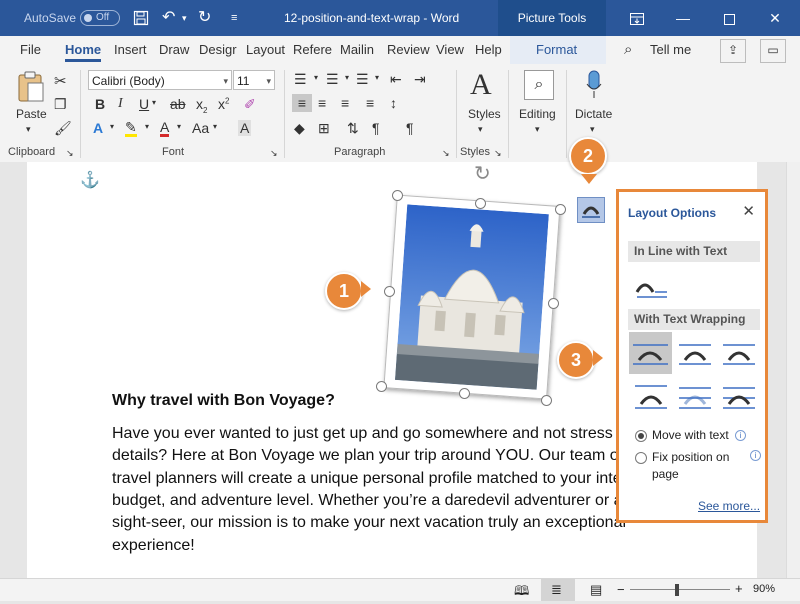 The height and width of the screenshot is (604, 800). What do you see at coordinates (60, 81) in the screenshot?
I see `cut-icon: ✂` at bounding box center [60, 81].